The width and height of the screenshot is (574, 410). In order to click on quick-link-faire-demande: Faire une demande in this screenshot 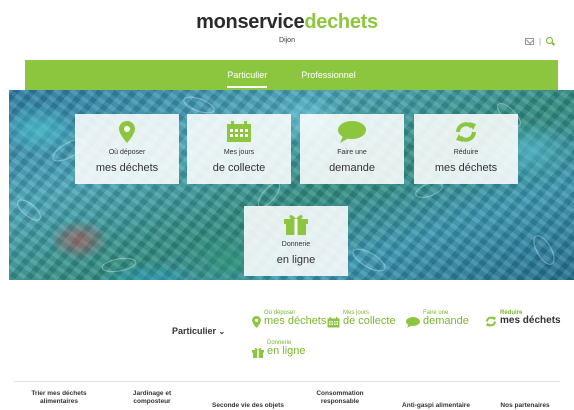, I will do `click(437, 319)`.